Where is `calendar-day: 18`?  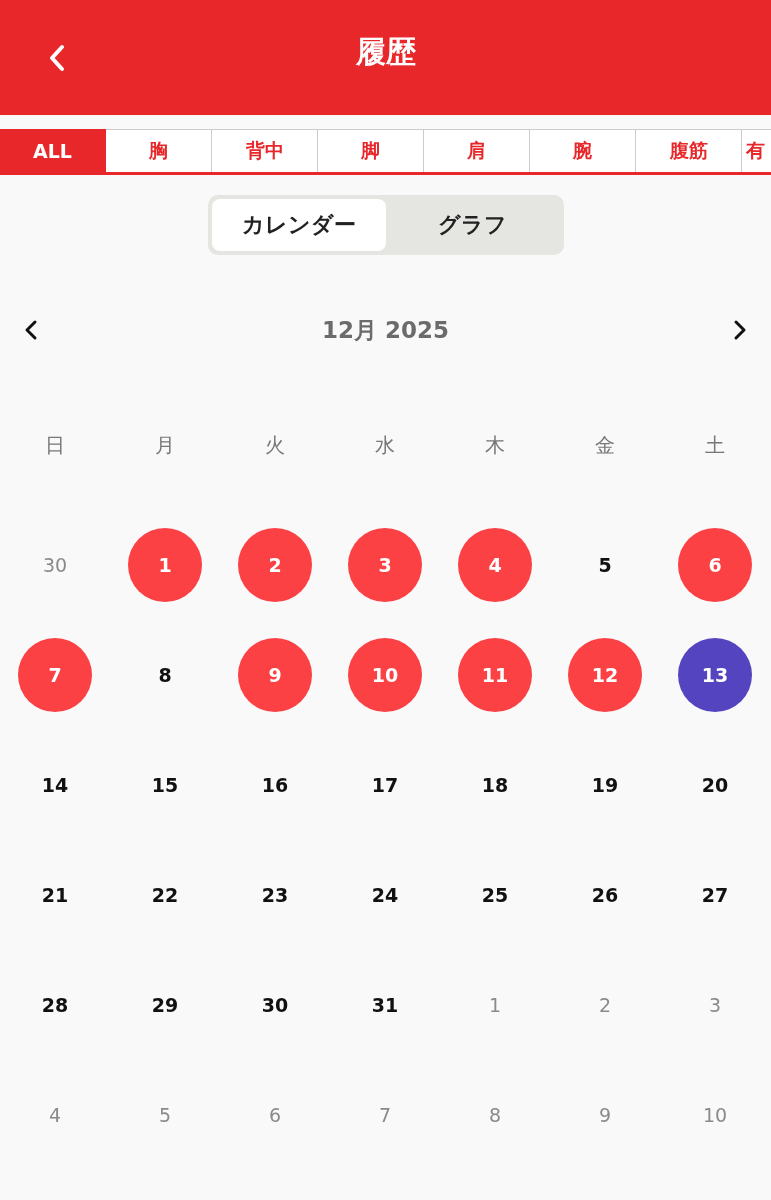 calendar-day: 18 is located at coordinates (495, 785).